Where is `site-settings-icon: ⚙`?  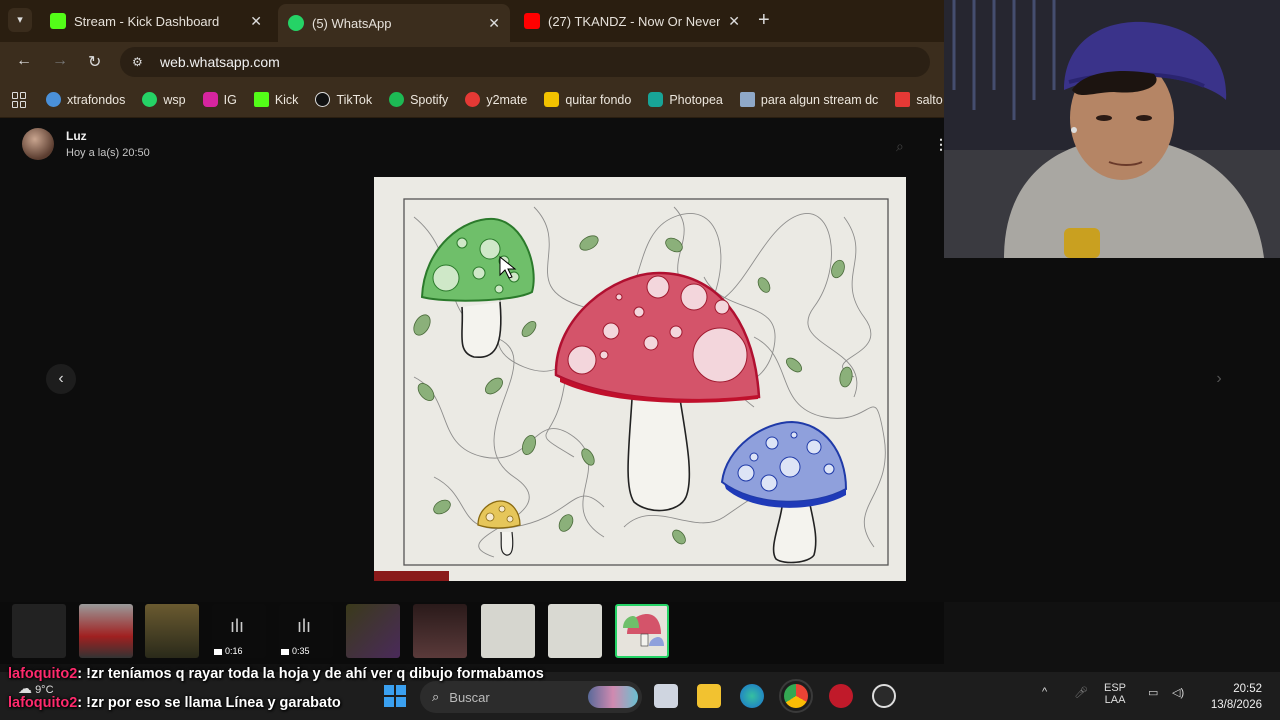
site-settings-icon: ⚙ is located at coordinates (140, 62).